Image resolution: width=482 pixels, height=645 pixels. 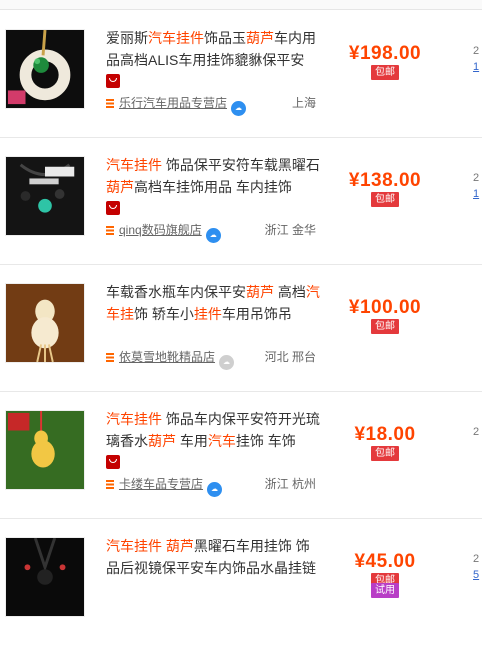 What do you see at coordinates (290, 230) in the screenshot?
I see `location: 浙江 金华` at bounding box center [290, 230].